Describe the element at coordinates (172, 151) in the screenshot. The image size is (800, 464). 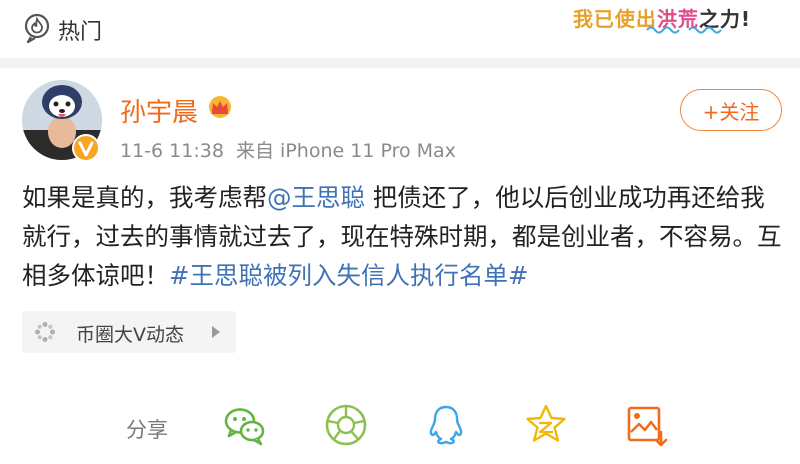
I see `post-date: 11-6 11:38` at that location.